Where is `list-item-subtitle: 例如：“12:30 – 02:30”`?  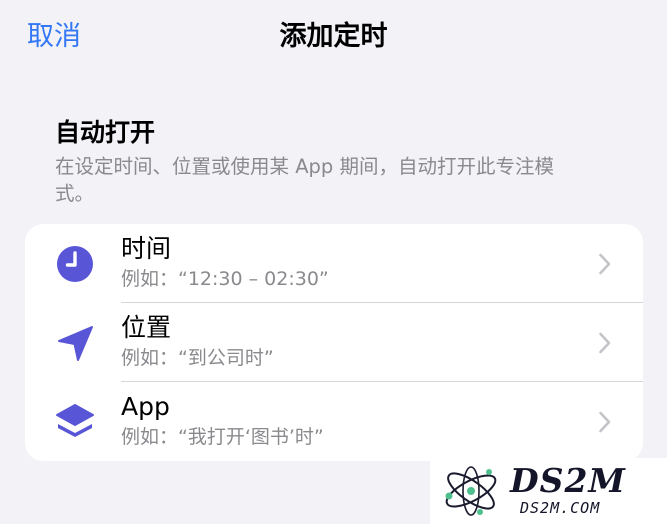
list-item-subtitle: 例如：“12:30 – 02:30” is located at coordinates (225, 279).